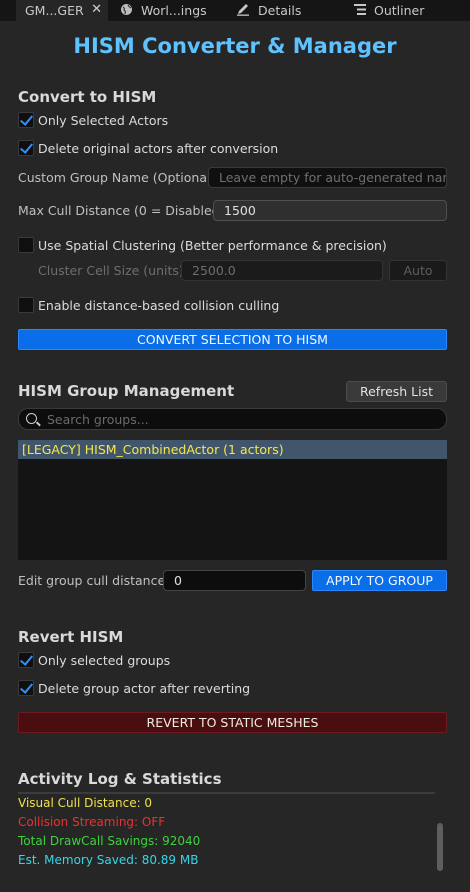  I want to click on tab-label: Outliner, so click(399, 10).